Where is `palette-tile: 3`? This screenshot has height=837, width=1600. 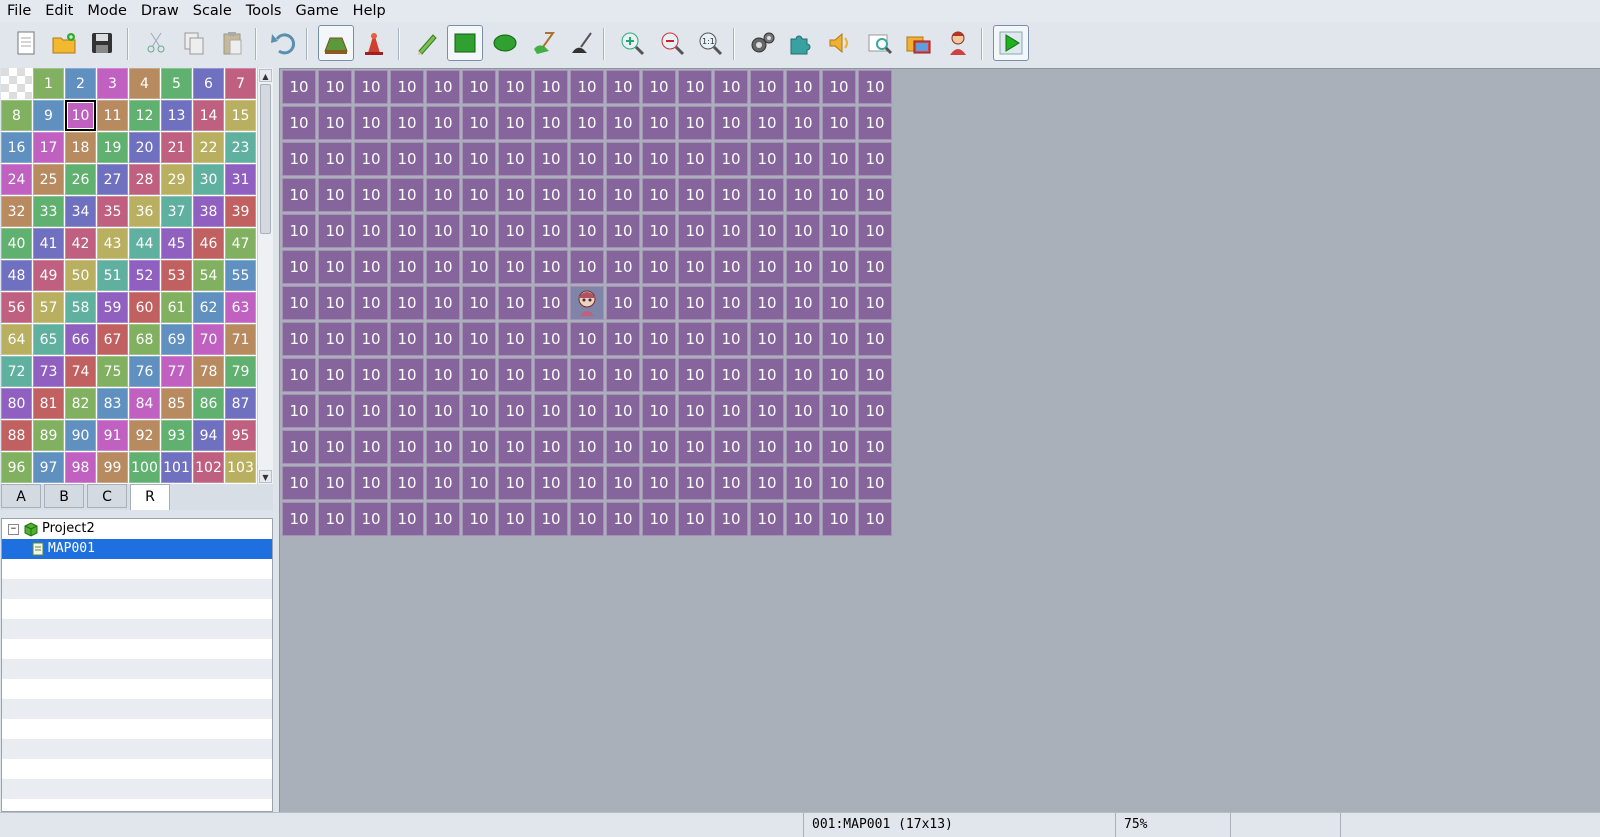
palette-tile: 3 is located at coordinates (112, 83).